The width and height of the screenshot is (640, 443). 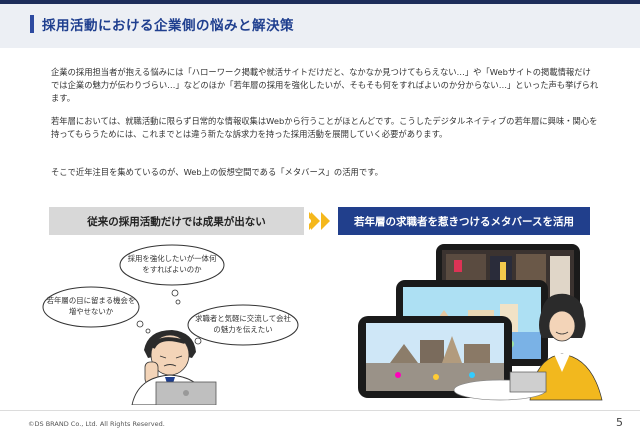 I want to click on page-title: 採用活動における企業側の悩みと解決策, so click(x=168, y=26).